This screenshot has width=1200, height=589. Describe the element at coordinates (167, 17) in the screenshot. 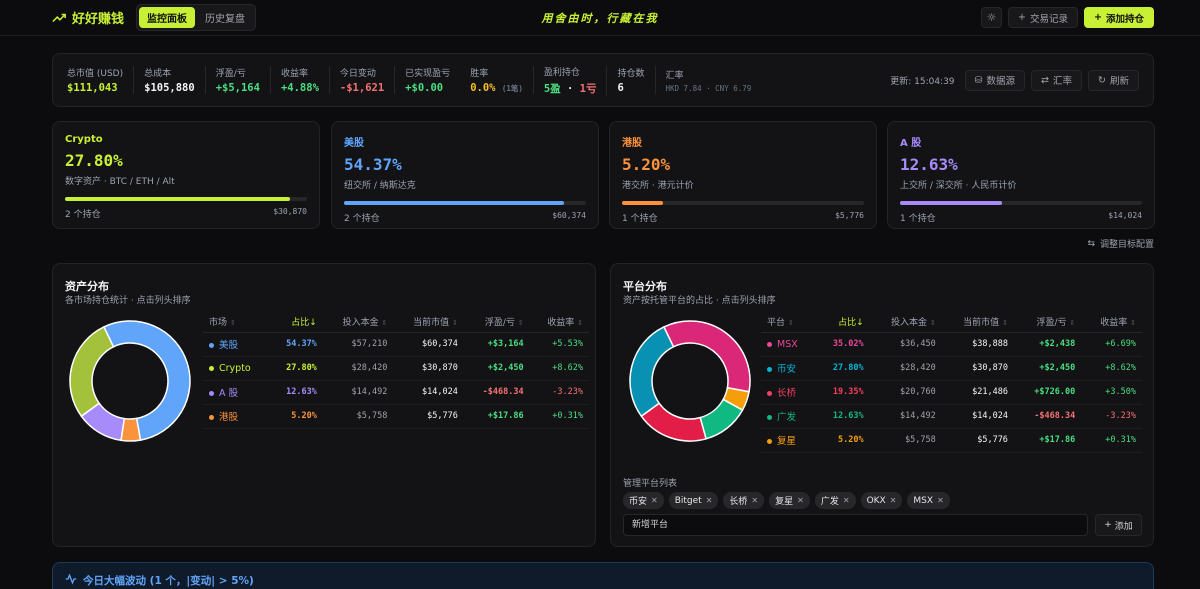

I see `tab-dashboard: 监控面板` at that location.